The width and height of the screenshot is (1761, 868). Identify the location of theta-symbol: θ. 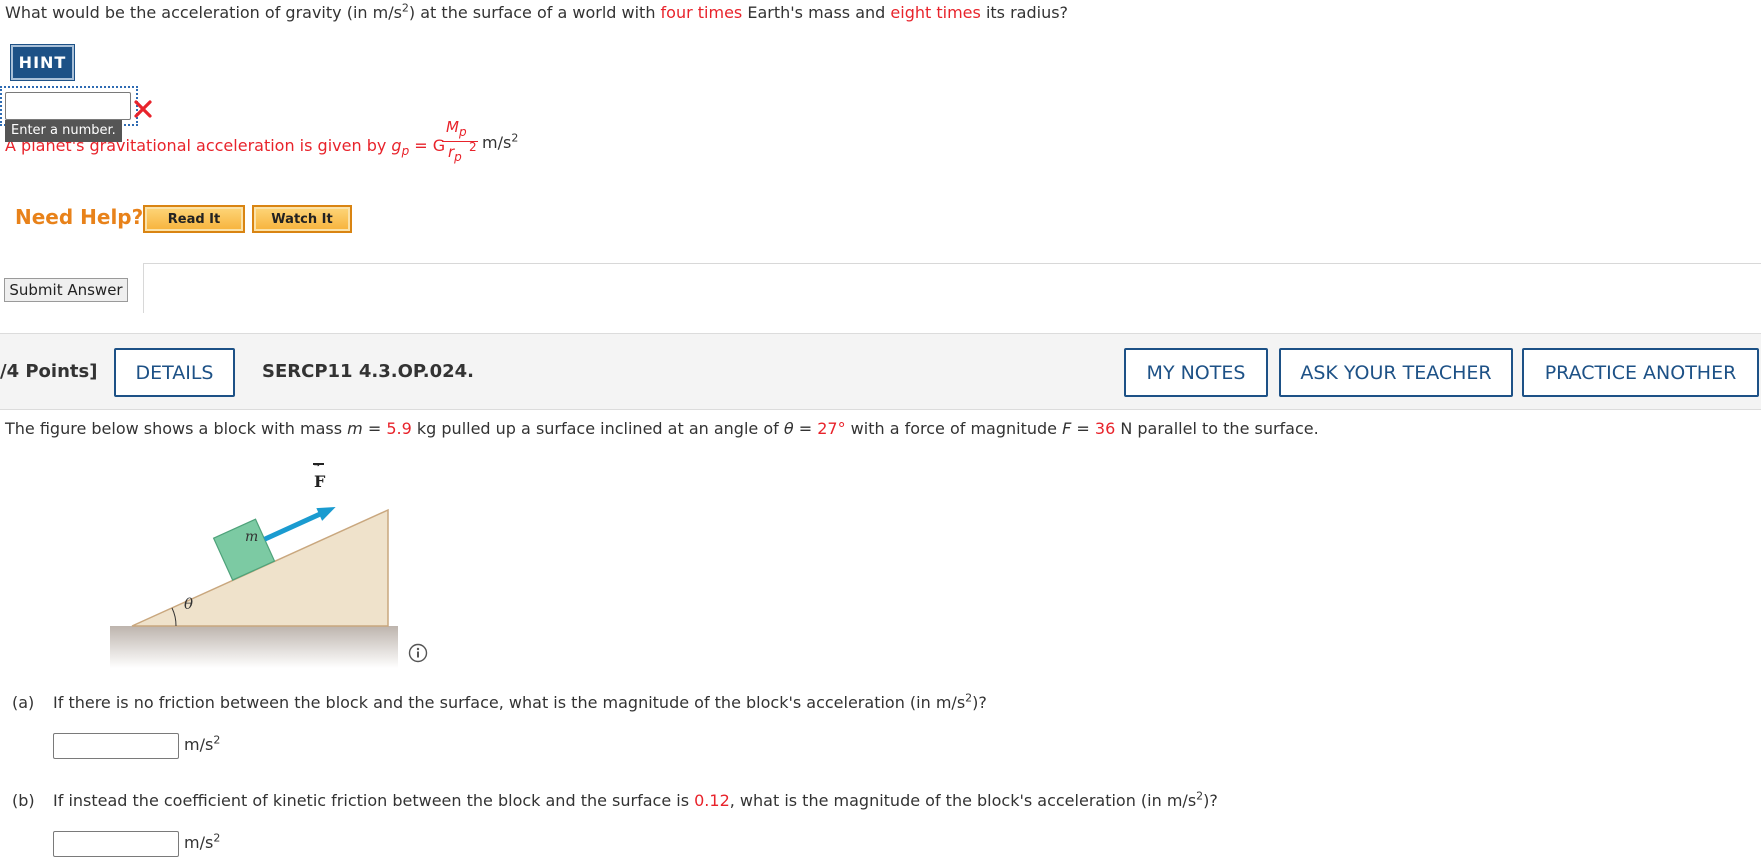
(788, 428).